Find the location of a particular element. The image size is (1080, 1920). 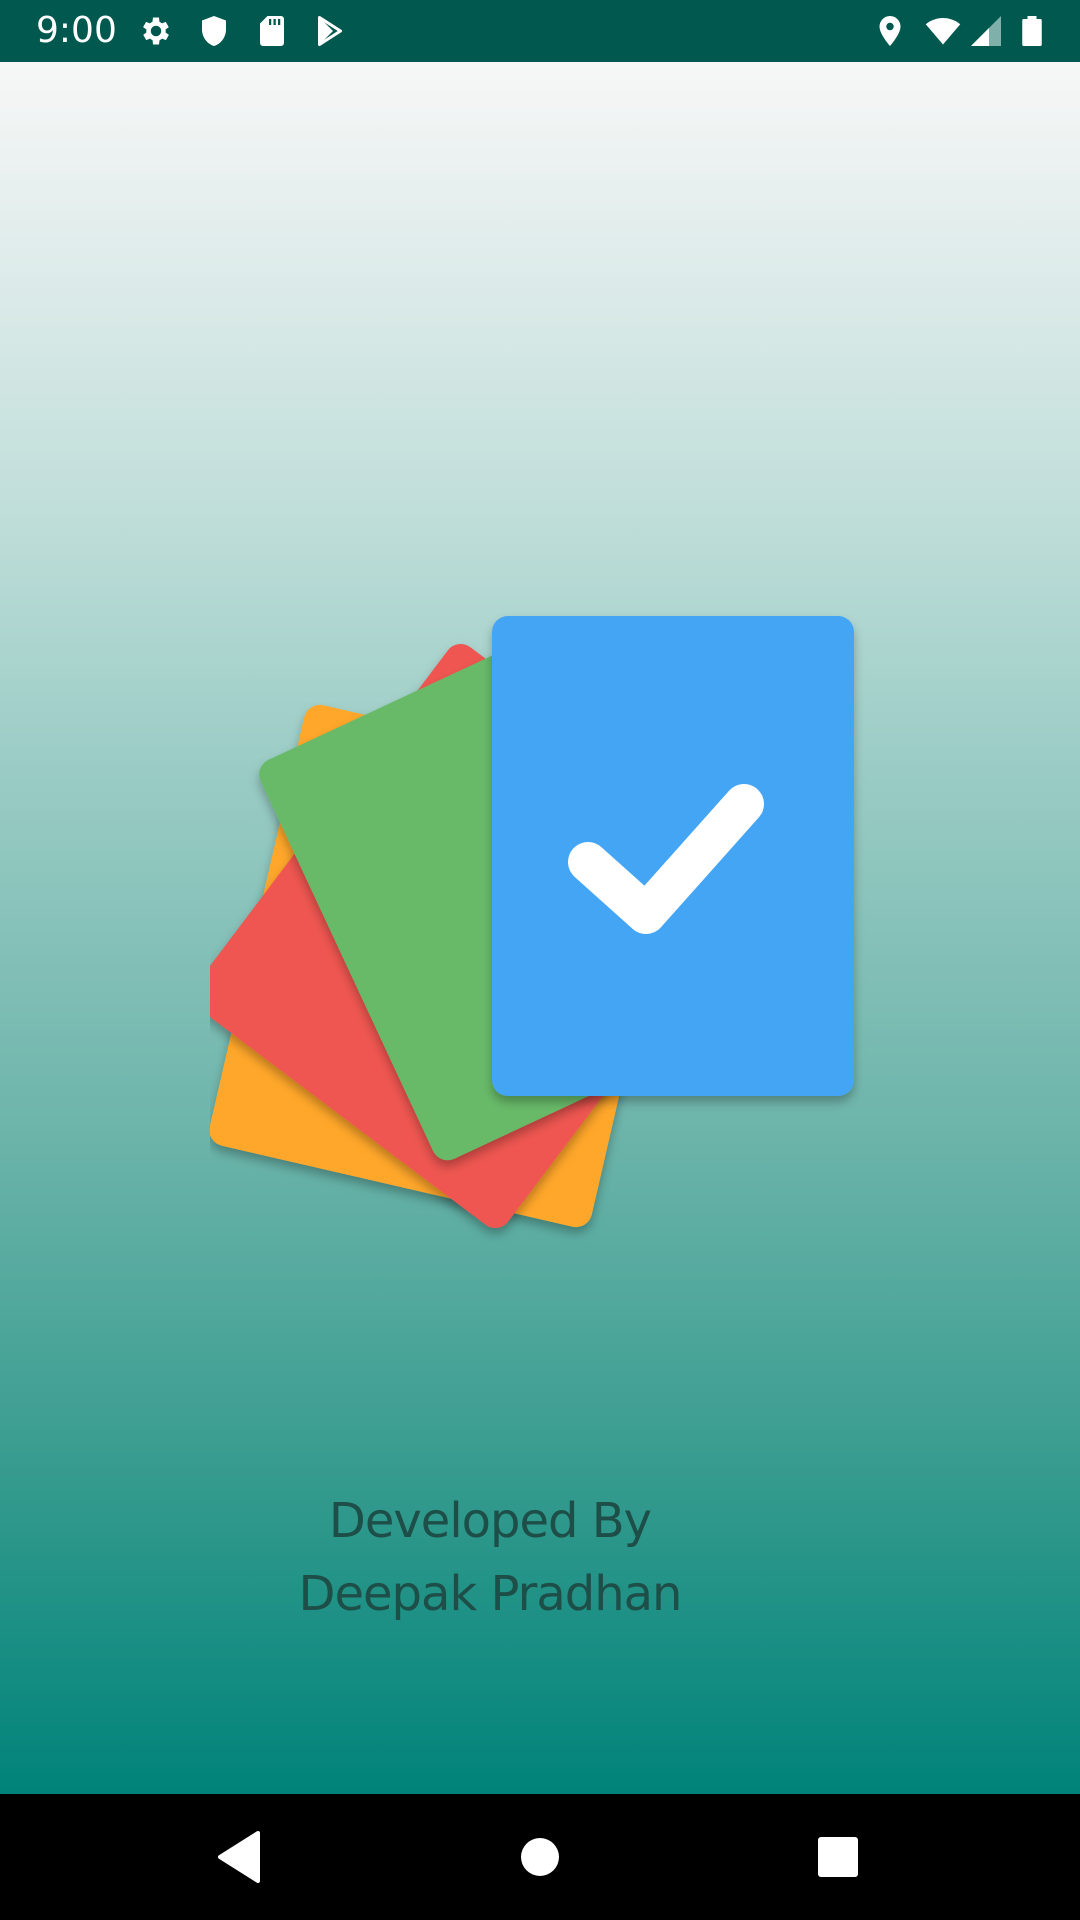

shield-icon is located at coordinates (214, 31).